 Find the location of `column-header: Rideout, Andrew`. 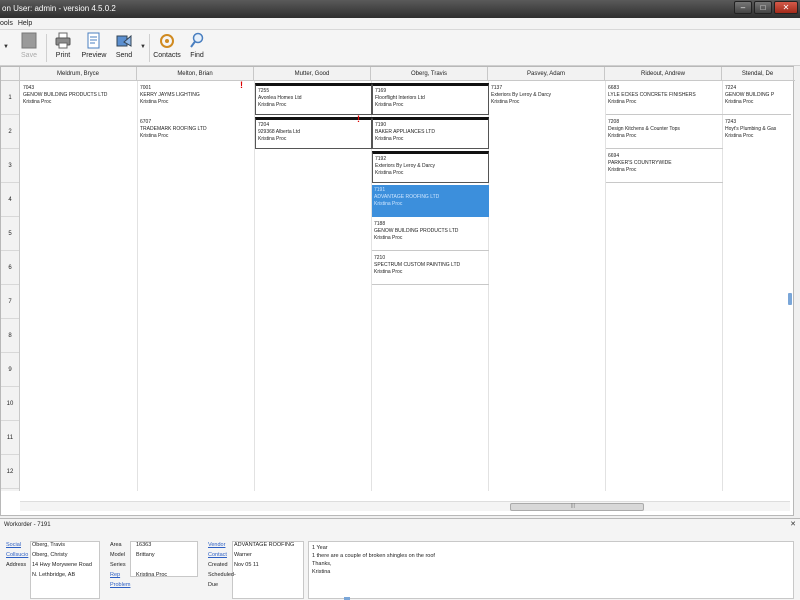

column-header: Rideout, Andrew is located at coordinates (663, 74).